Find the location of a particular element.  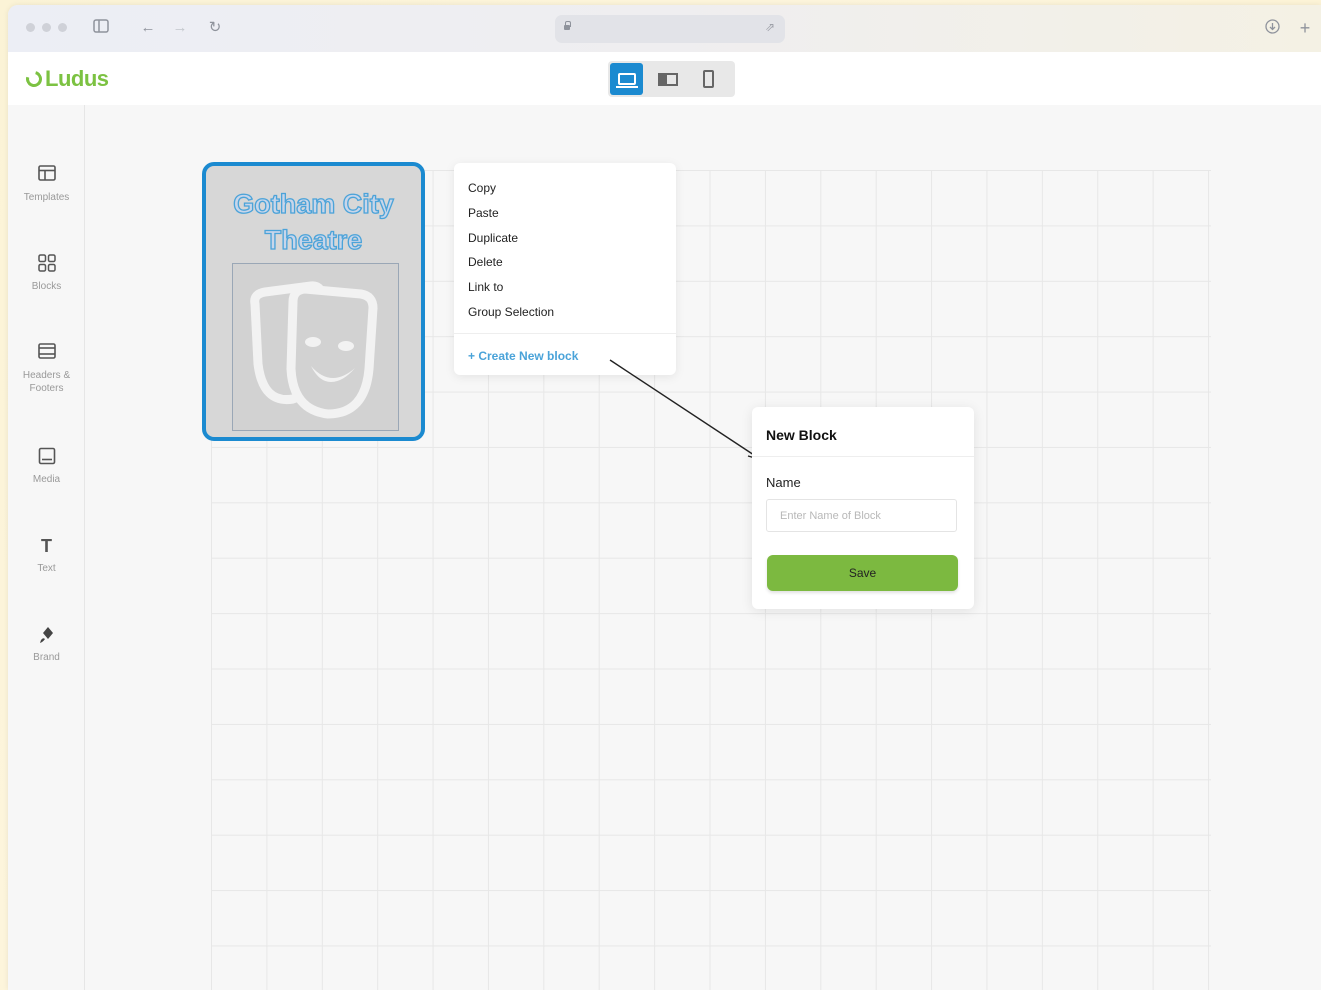

text-icon: T is located at coordinates (46, 546).